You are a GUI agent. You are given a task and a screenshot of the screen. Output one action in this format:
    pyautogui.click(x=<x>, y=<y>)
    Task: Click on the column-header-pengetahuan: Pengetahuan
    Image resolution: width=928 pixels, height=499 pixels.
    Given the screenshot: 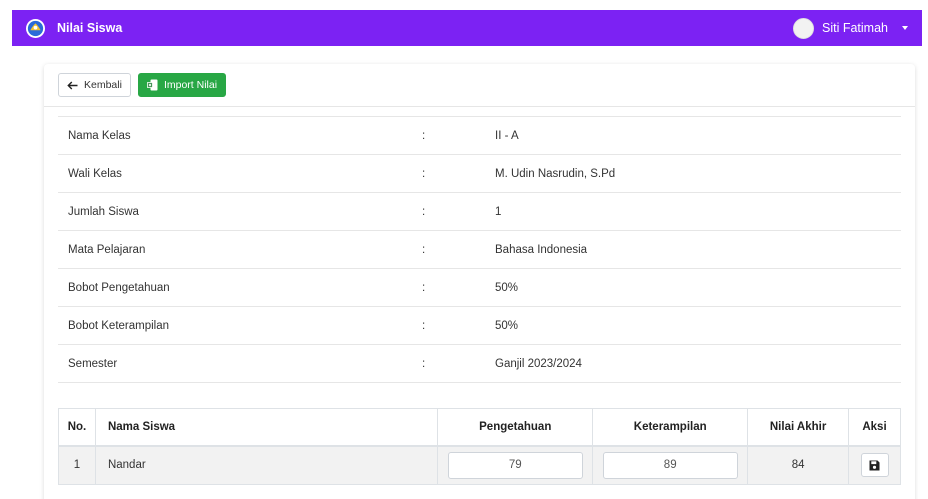 What is the action you would take?
    pyautogui.click(x=515, y=427)
    